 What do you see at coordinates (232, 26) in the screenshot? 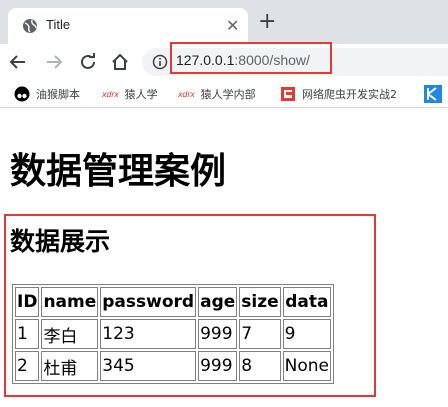
I see `tab-close-icon: ✕` at bounding box center [232, 26].